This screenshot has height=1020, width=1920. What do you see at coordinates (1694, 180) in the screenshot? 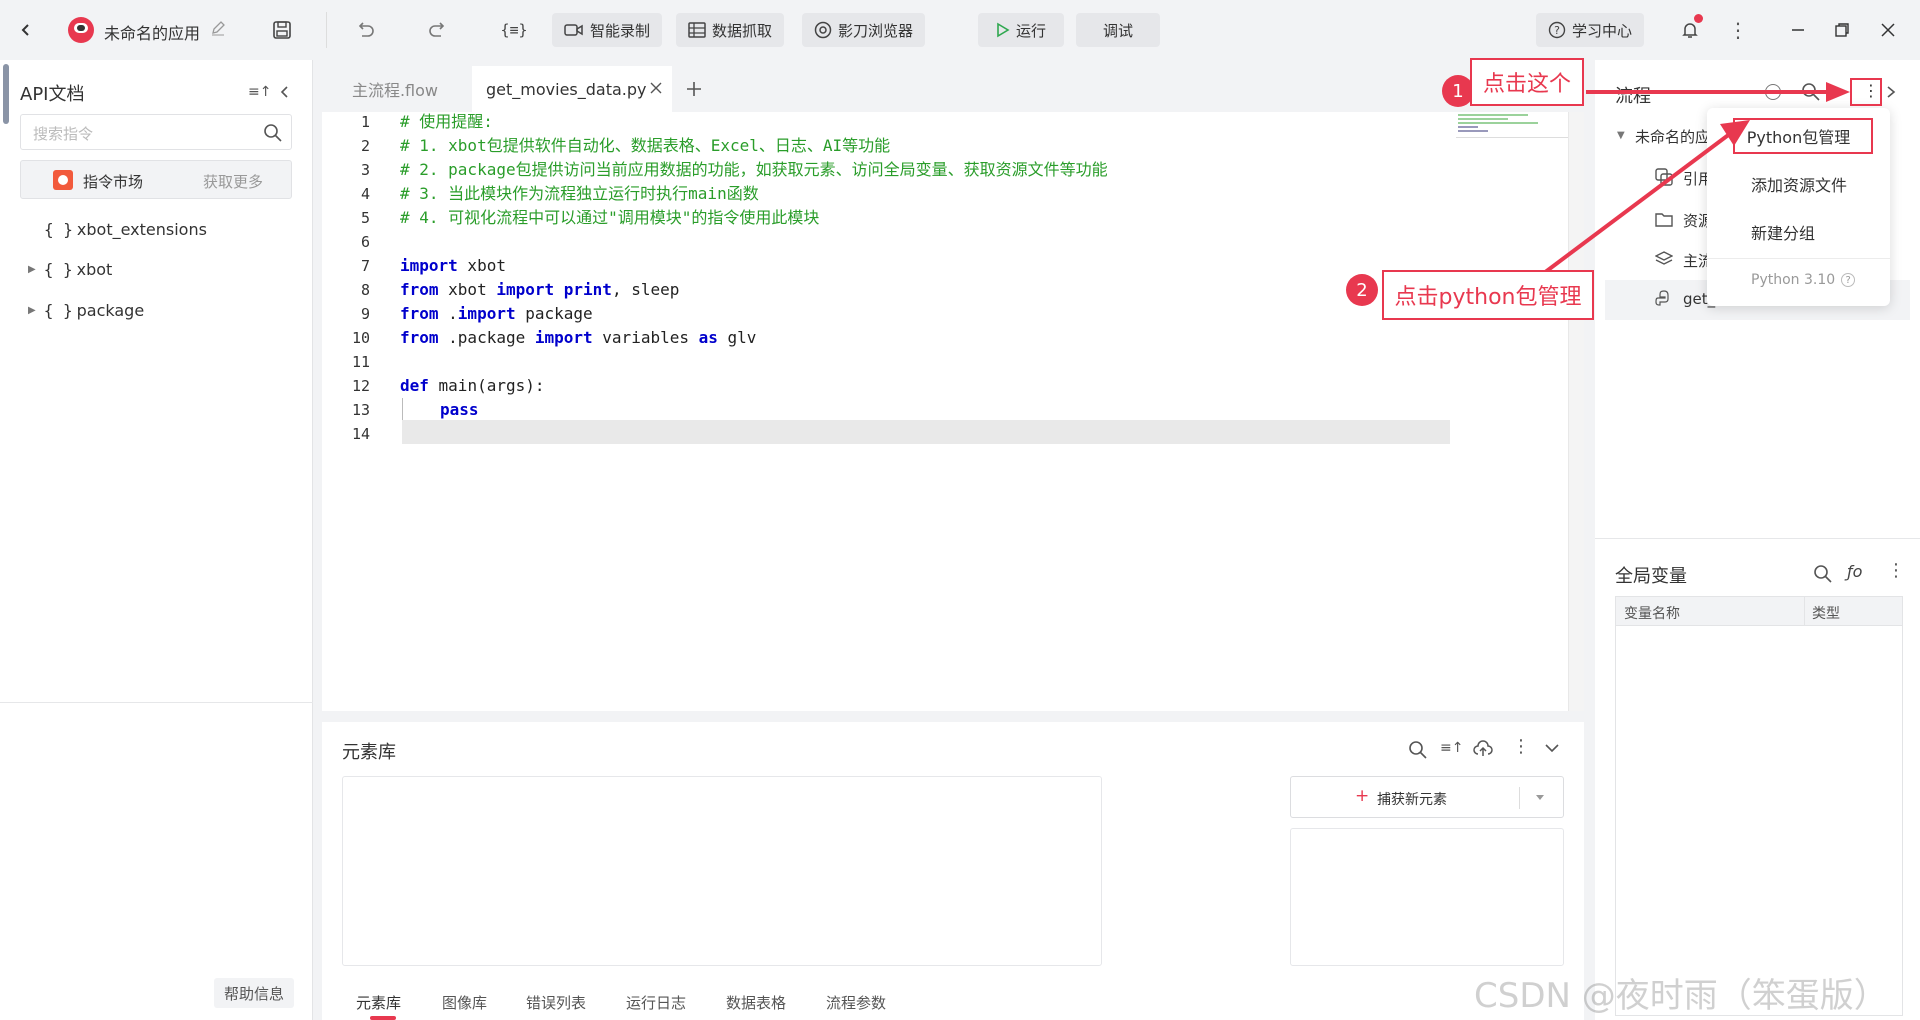
I see `annotation-arrows` at bounding box center [1694, 180].